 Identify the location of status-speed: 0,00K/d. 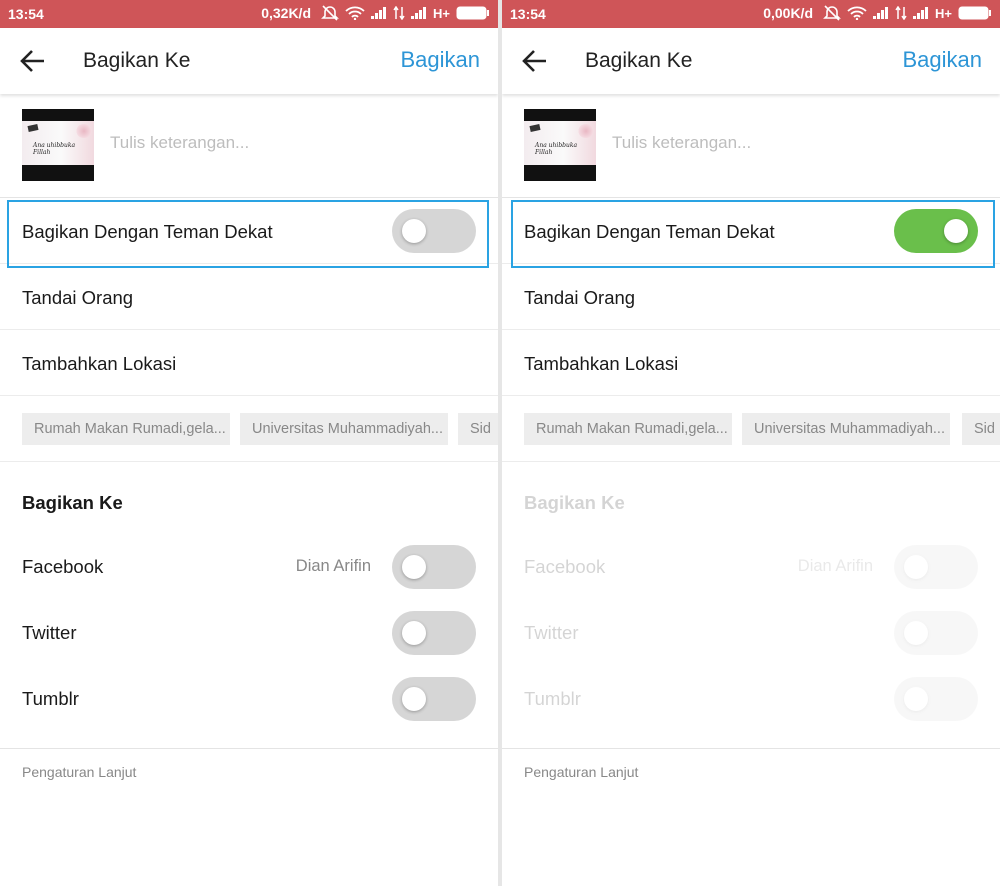
(788, 13).